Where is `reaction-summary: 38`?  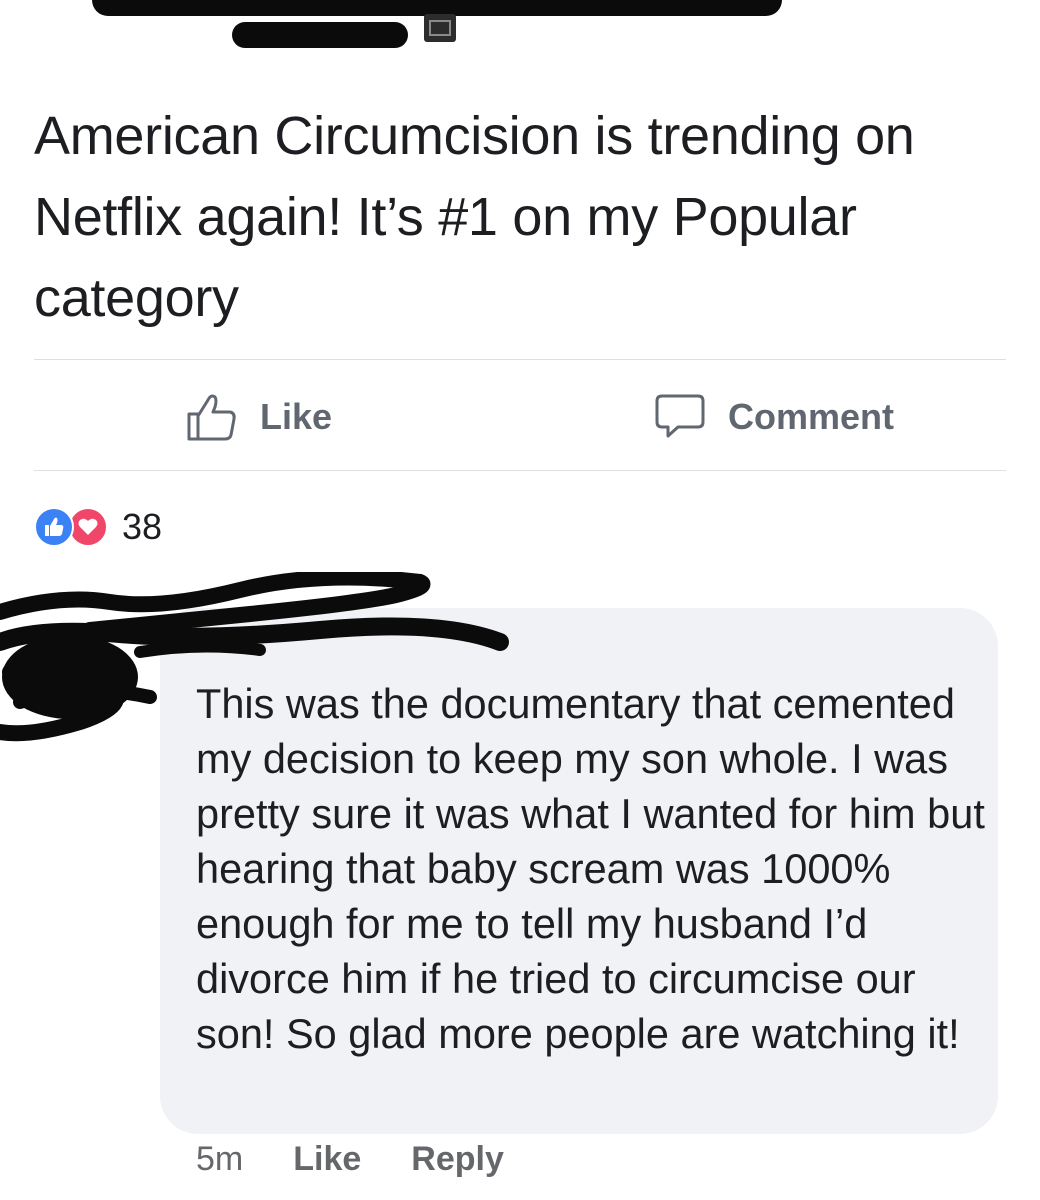
reaction-summary: 38 is located at coordinates (98, 527).